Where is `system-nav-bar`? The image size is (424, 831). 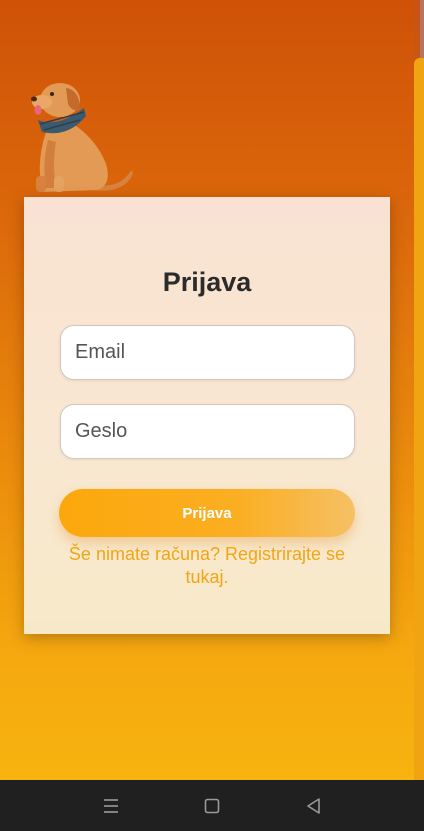 system-nav-bar is located at coordinates (212, 805).